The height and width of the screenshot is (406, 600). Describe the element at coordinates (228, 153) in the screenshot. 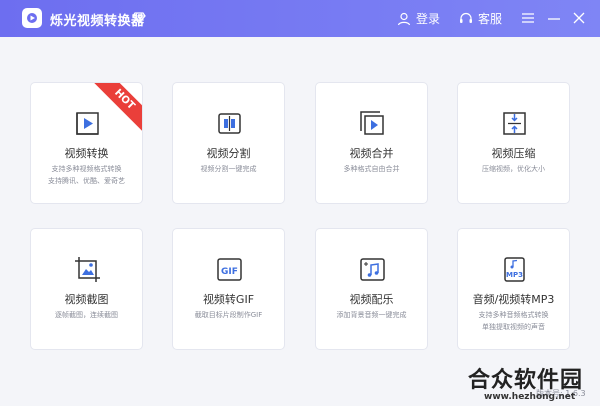

I see `card-title: 视频分割` at that location.